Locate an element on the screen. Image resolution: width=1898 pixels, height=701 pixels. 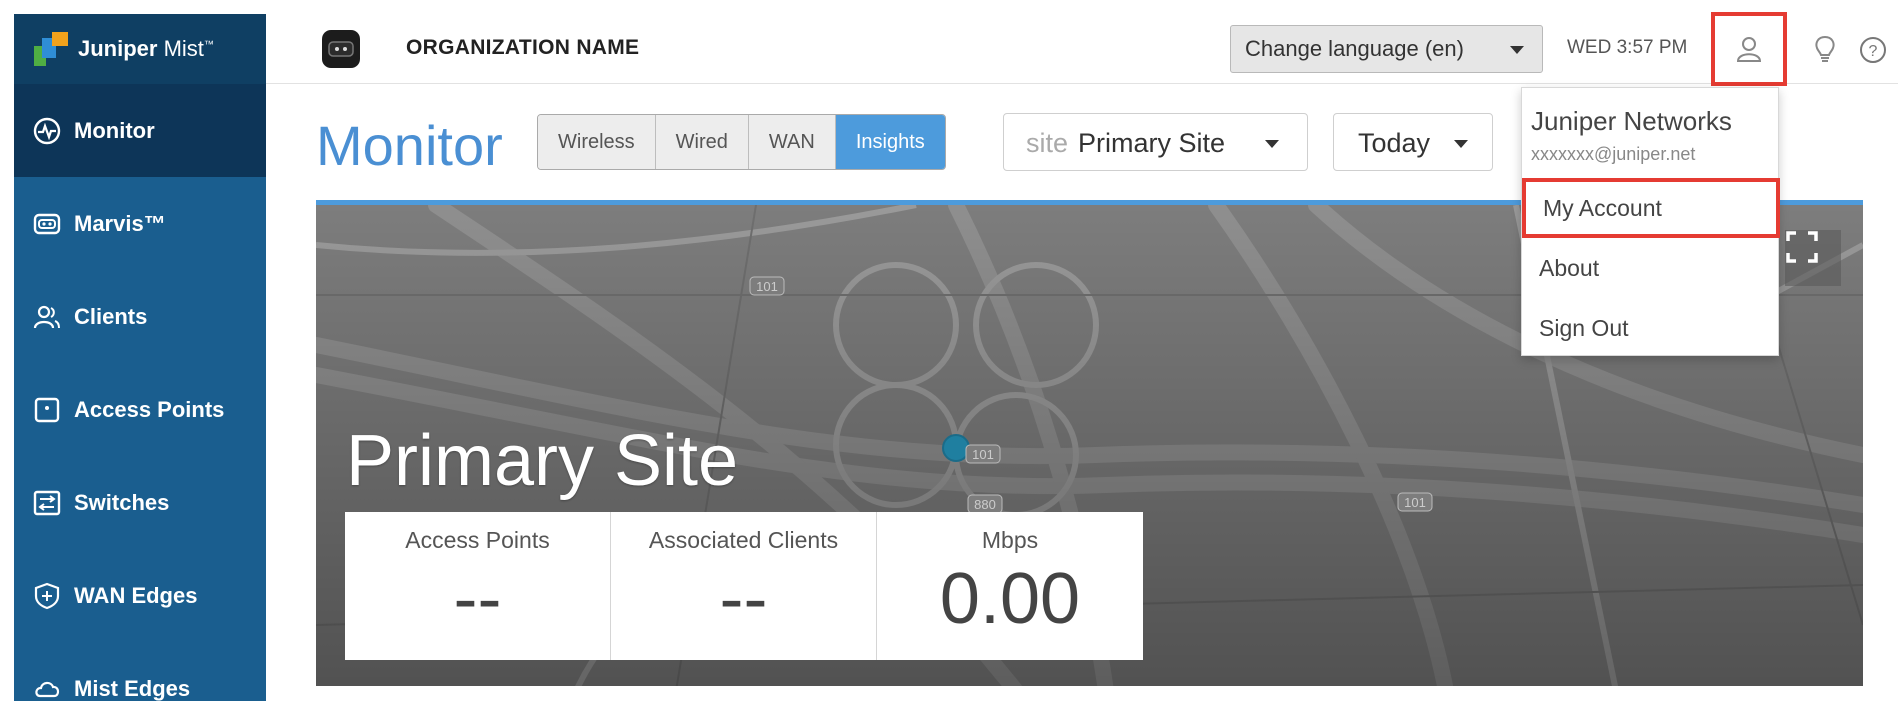
monitor-pulse-icon is located at coordinates (47, 131).